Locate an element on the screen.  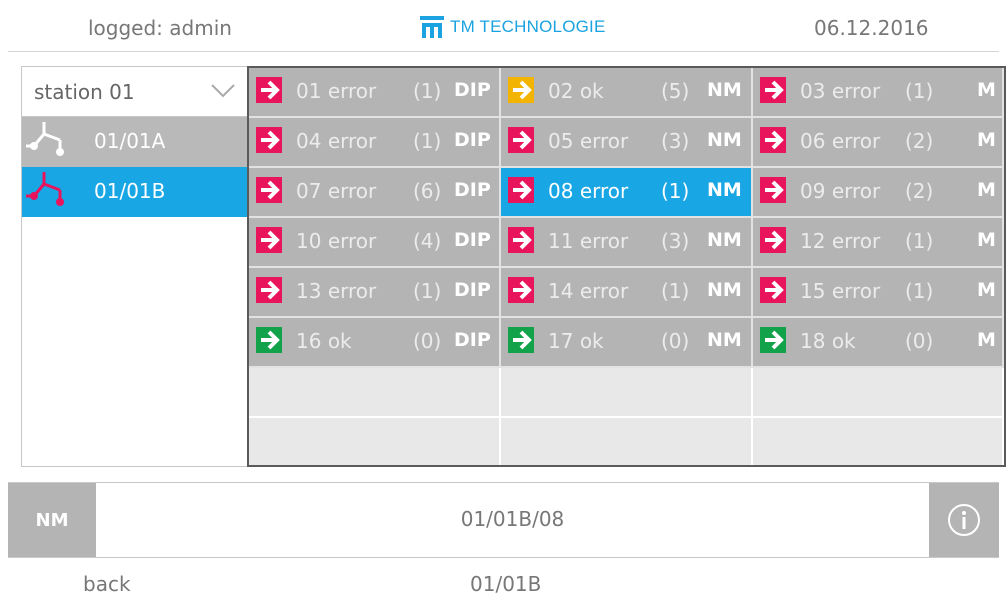
channel-label: 15 error is located at coordinates (840, 291).